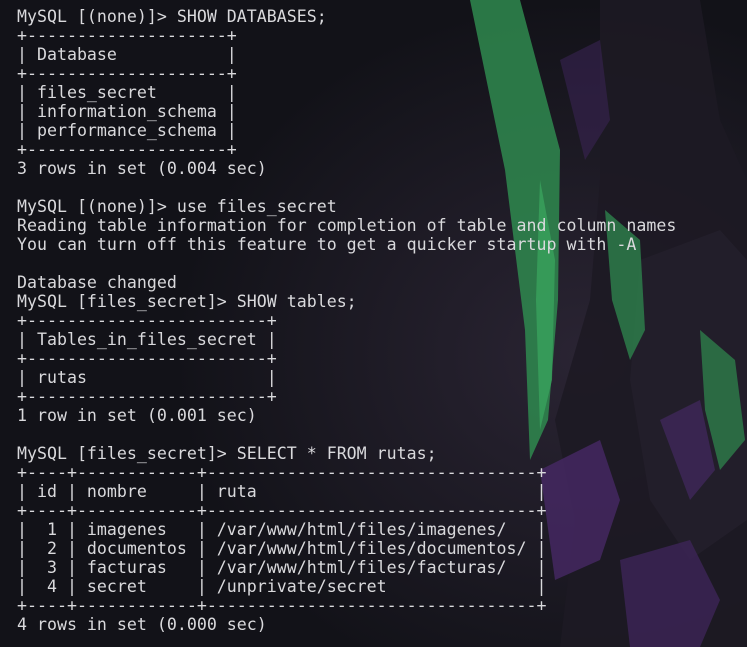 The height and width of the screenshot is (647, 747). I want to click on terminal-line: | Database |, so click(127, 54).